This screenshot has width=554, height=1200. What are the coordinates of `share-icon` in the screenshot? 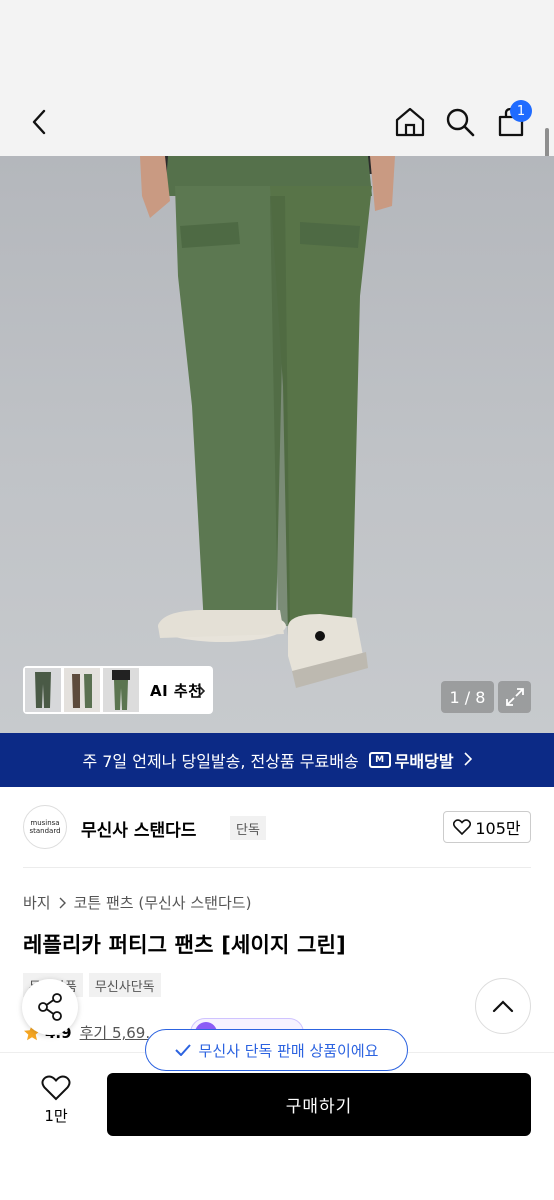 It's located at (50, 1007).